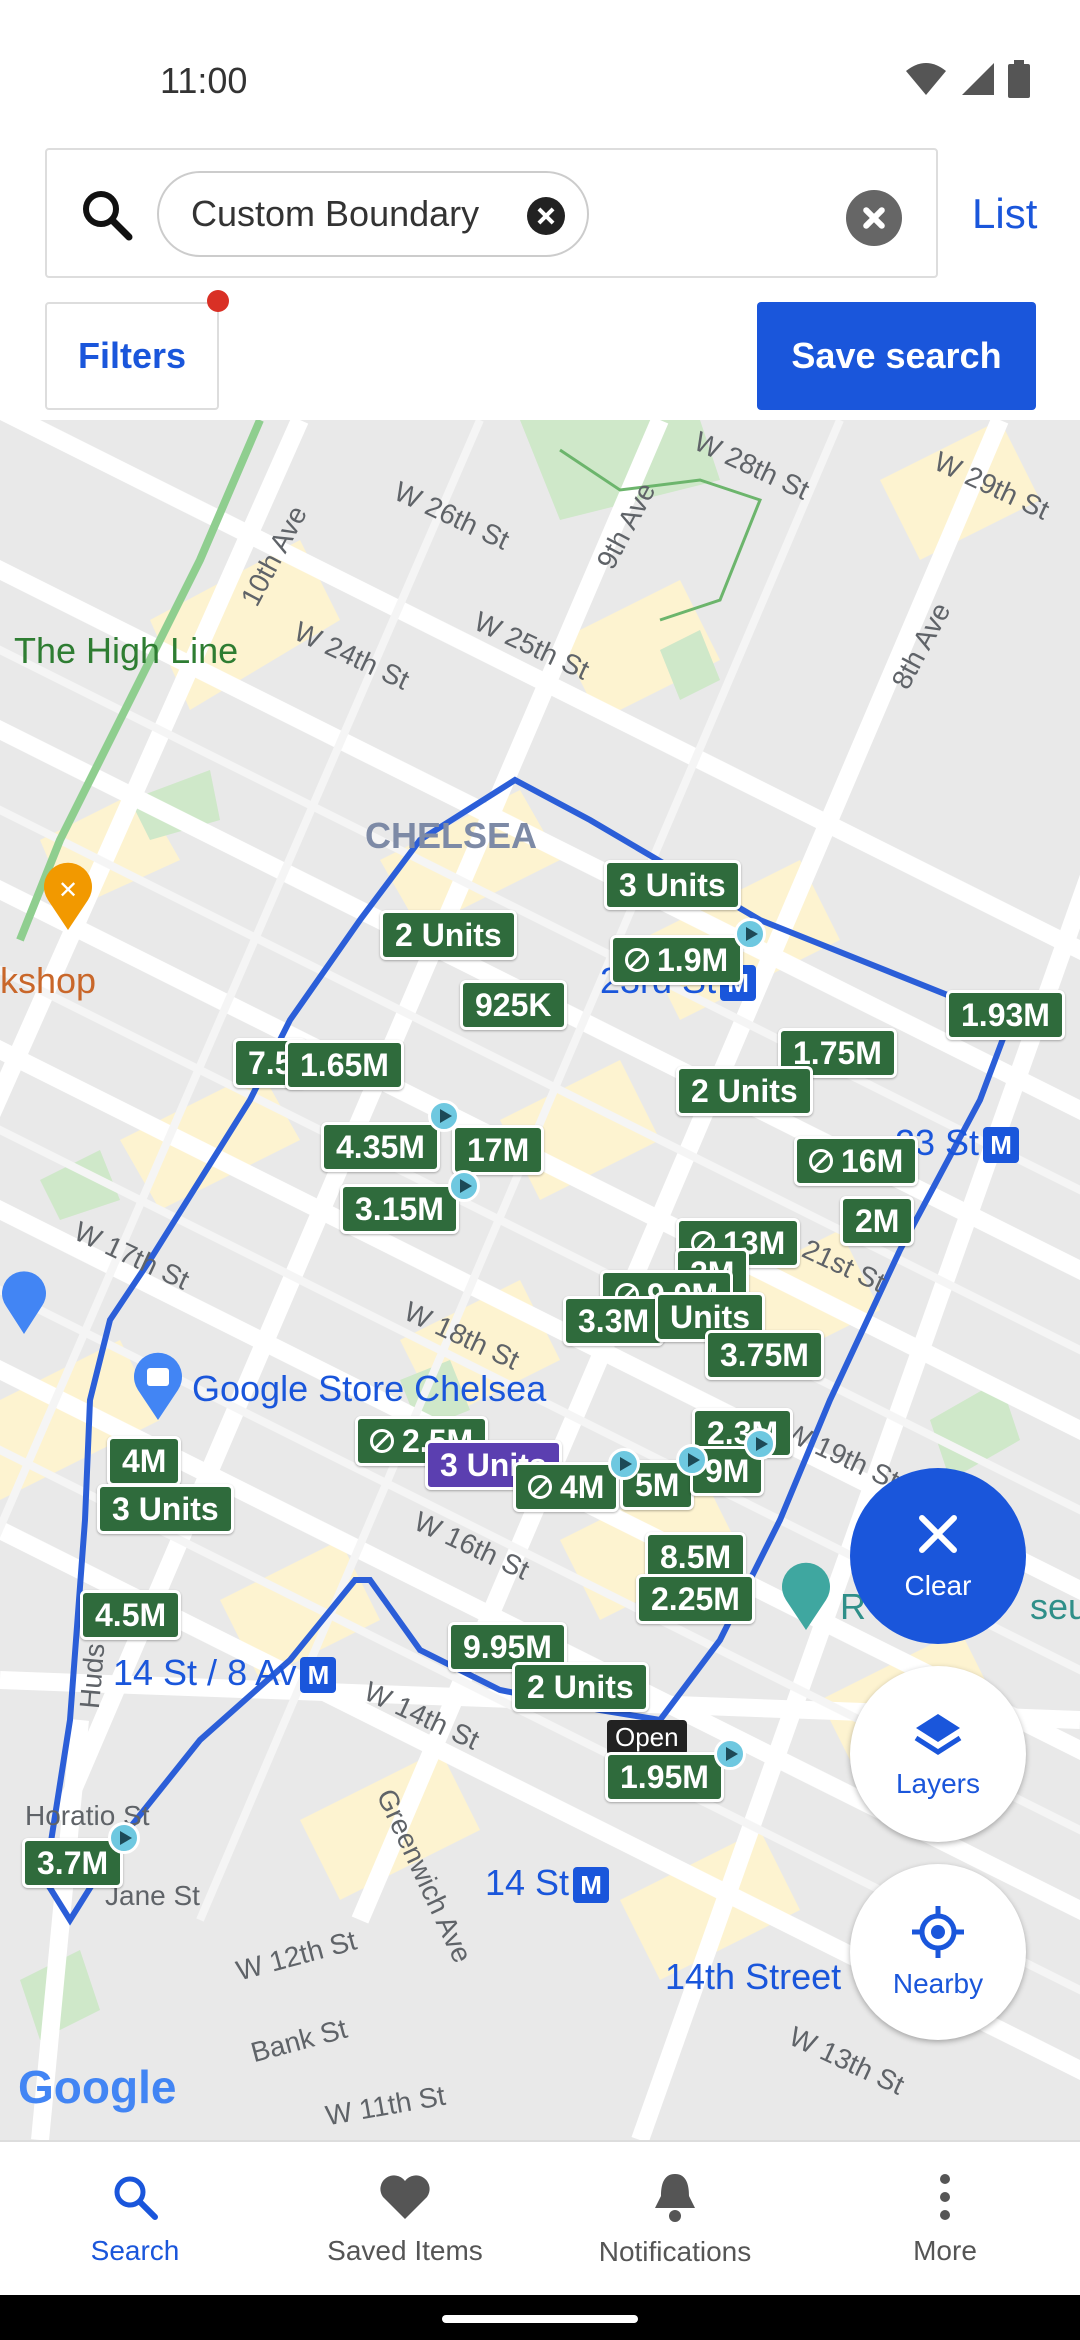  Describe the element at coordinates (806, 1596) in the screenshot. I see `museum-pin-icon` at that location.